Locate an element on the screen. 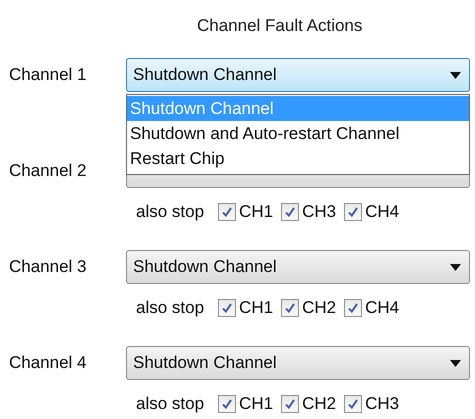  section-title: Channel Fault Actions is located at coordinates (279, 25).